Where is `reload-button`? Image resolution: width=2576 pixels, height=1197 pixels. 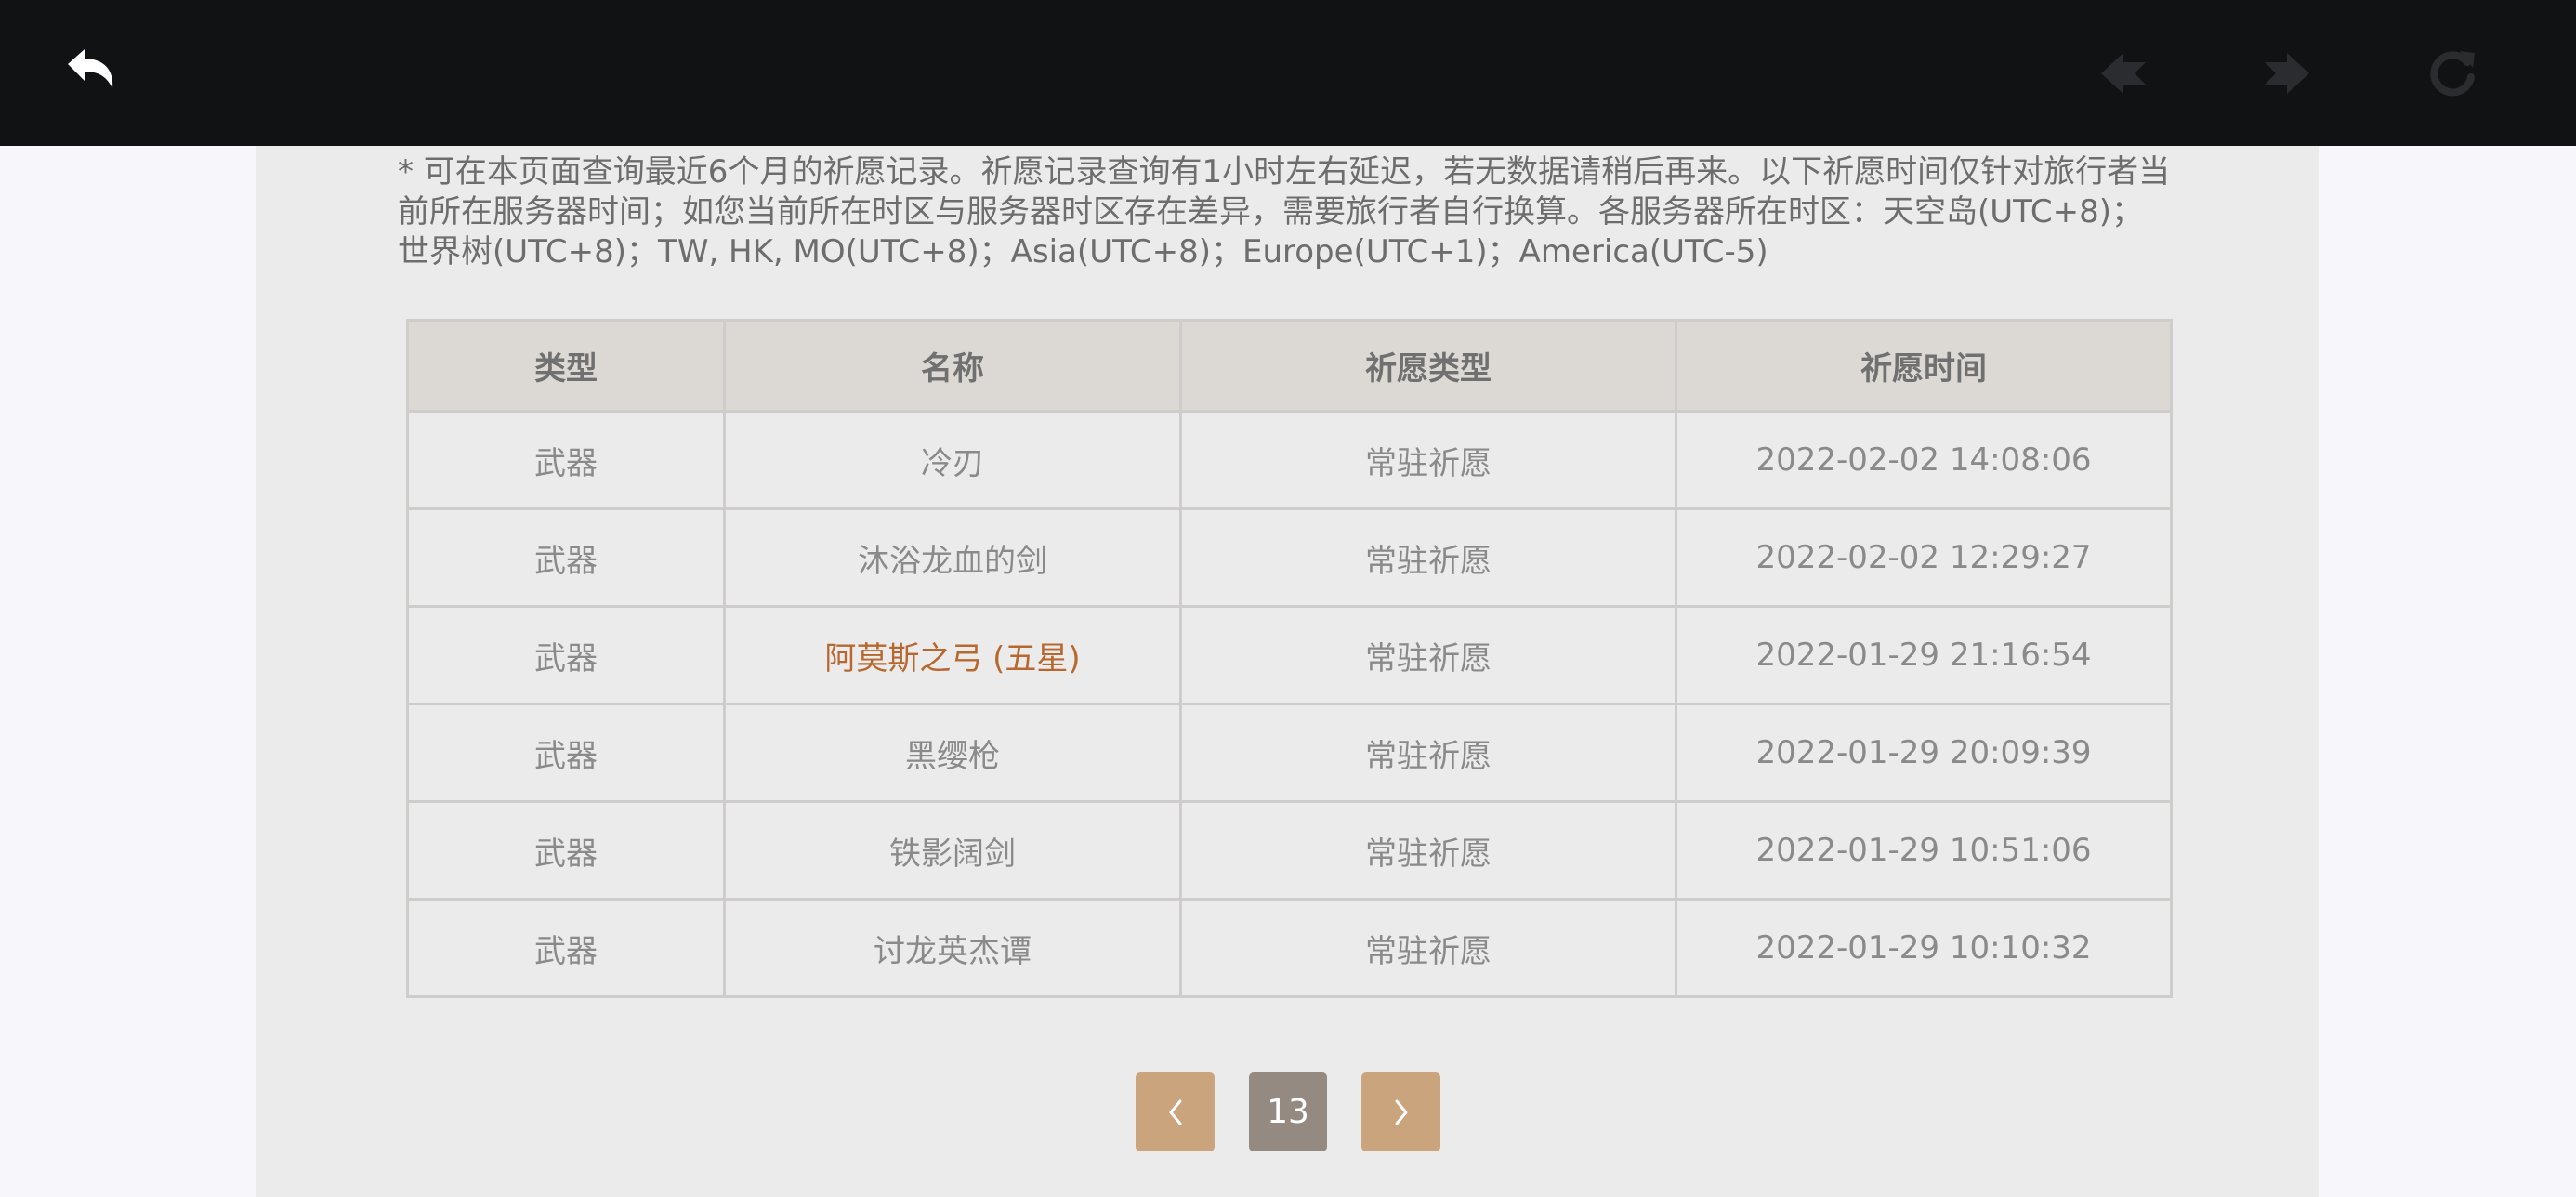 reload-button is located at coordinates (2452, 73).